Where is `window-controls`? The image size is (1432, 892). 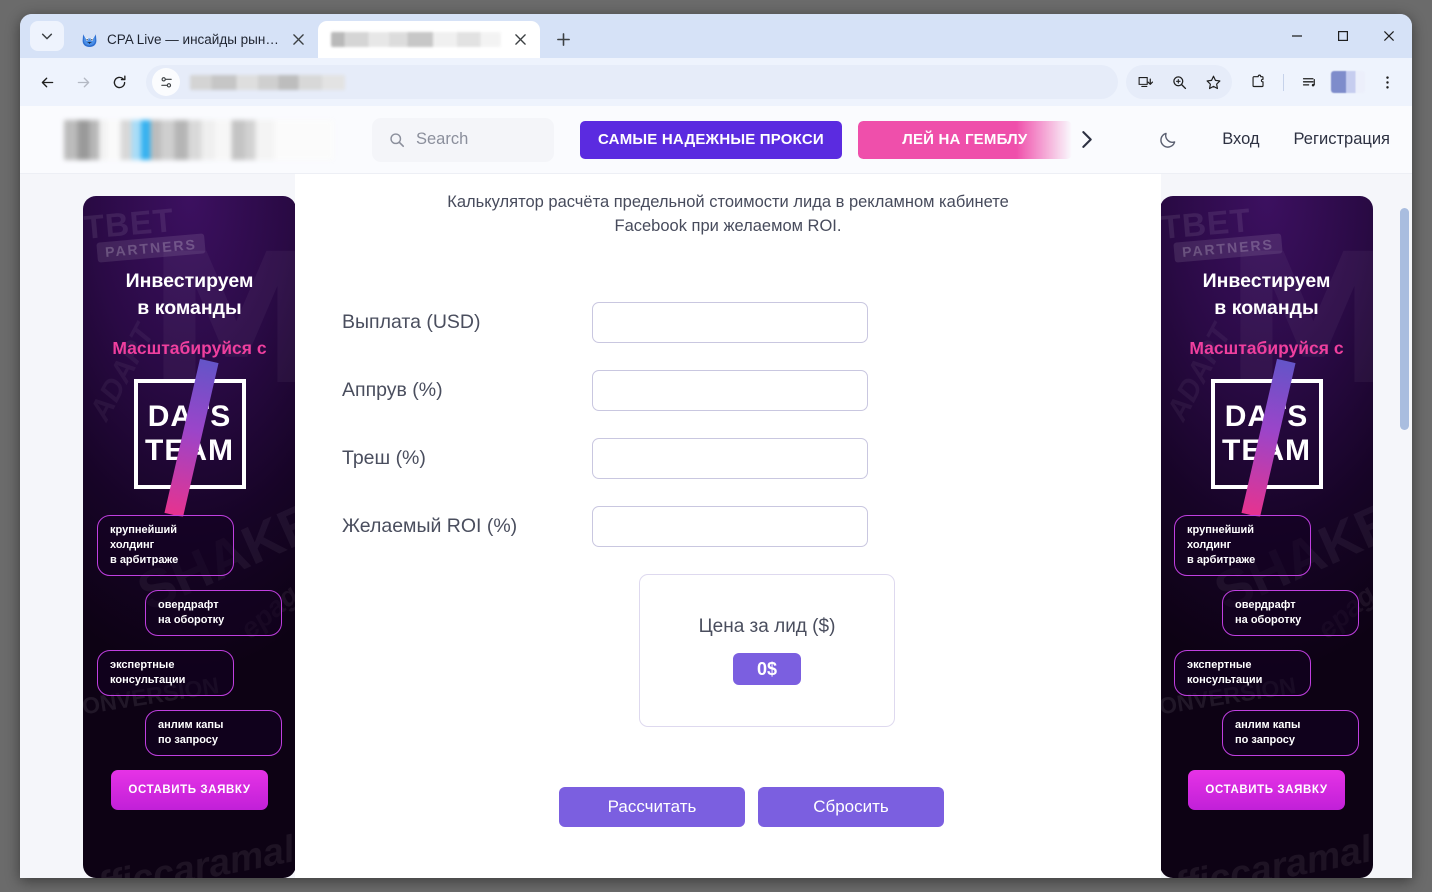 window-controls is located at coordinates (1343, 36).